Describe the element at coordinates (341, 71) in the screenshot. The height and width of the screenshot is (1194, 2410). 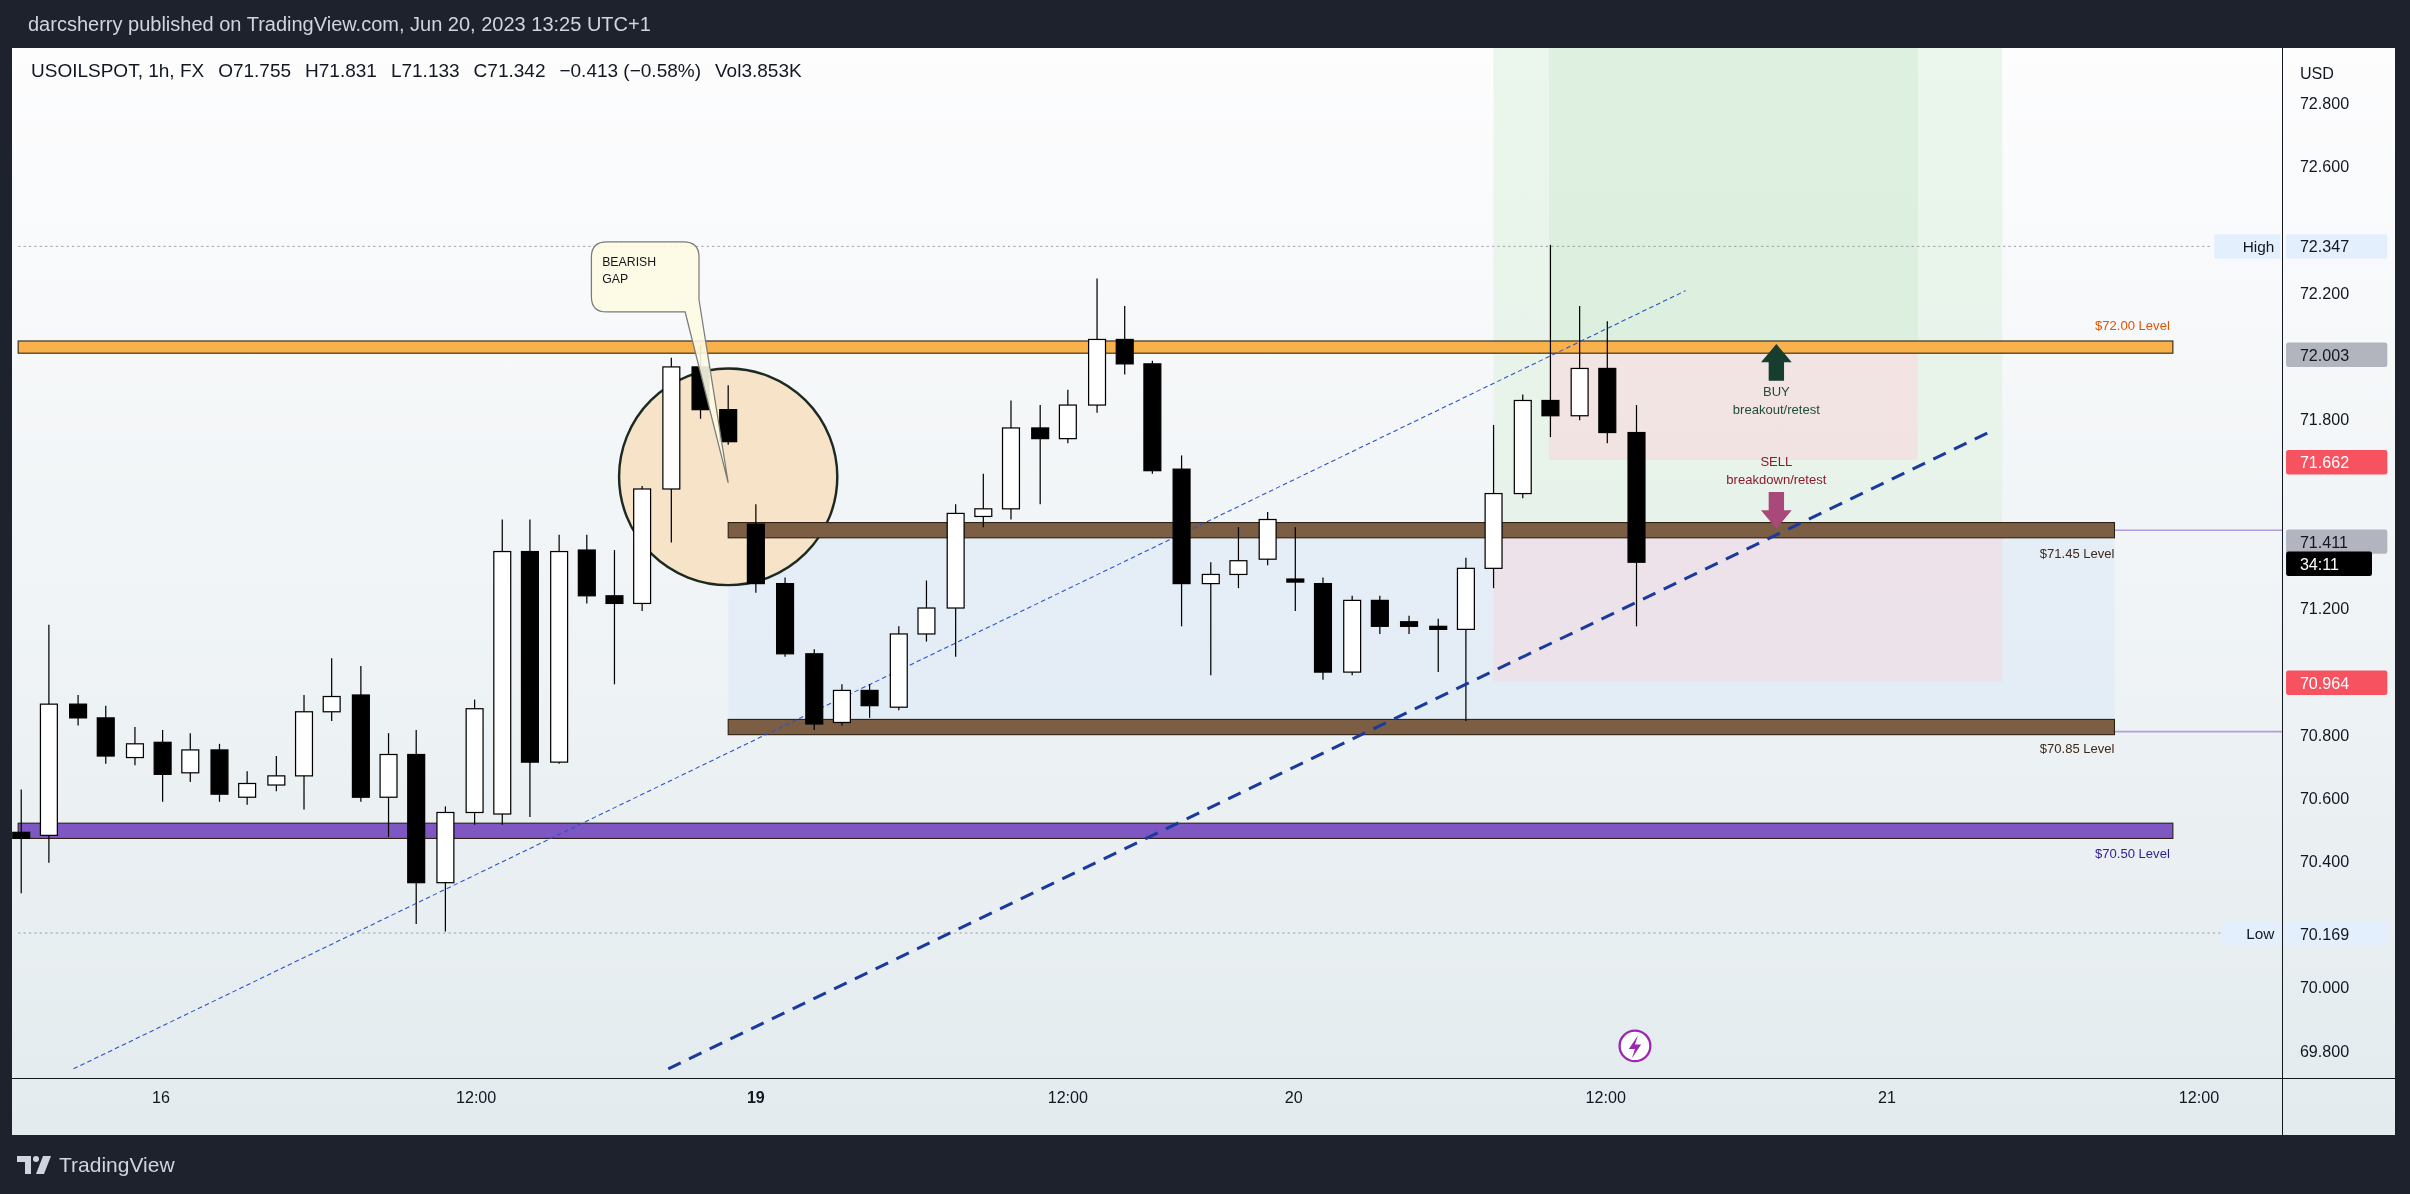
I see `ohlc-value: H71.831` at that location.